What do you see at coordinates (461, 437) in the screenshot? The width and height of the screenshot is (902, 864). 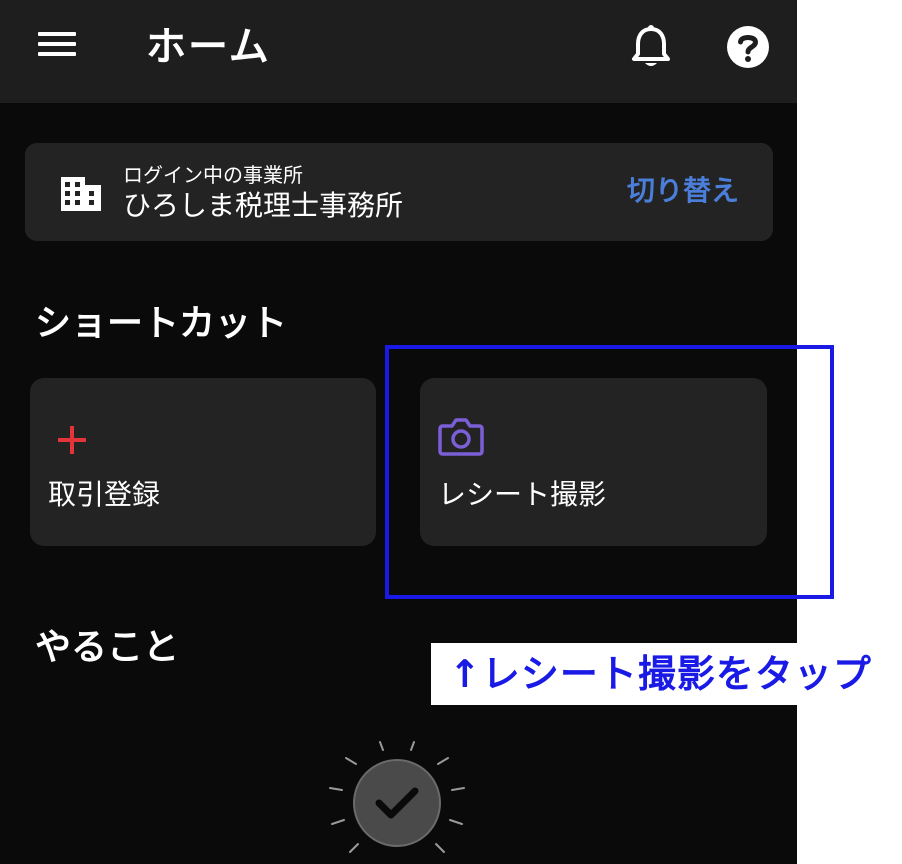 I see `camera-icon` at bounding box center [461, 437].